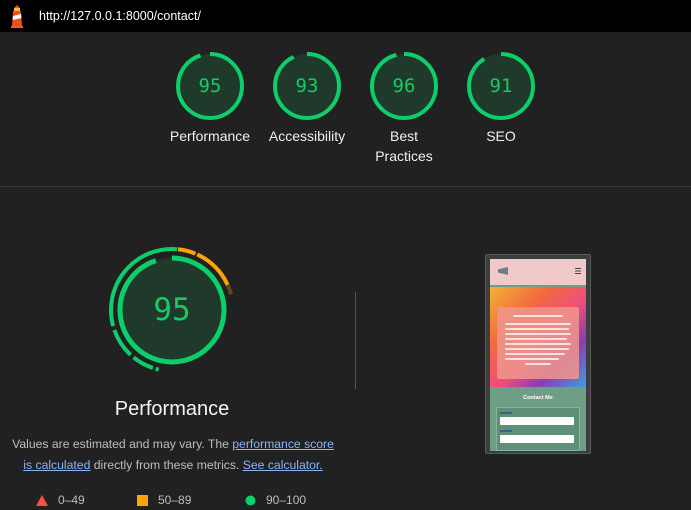 Image resolution: width=691 pixels, height=510 pixels. I want to click on hero-message-card, so click(538, 343).